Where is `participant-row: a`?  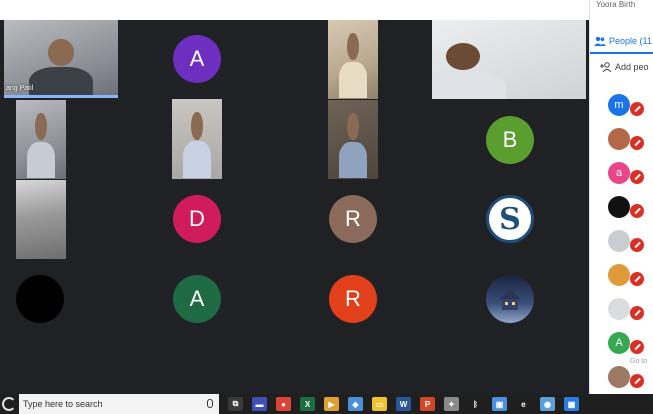 participant-row: a is located at coordinates (628, 174).